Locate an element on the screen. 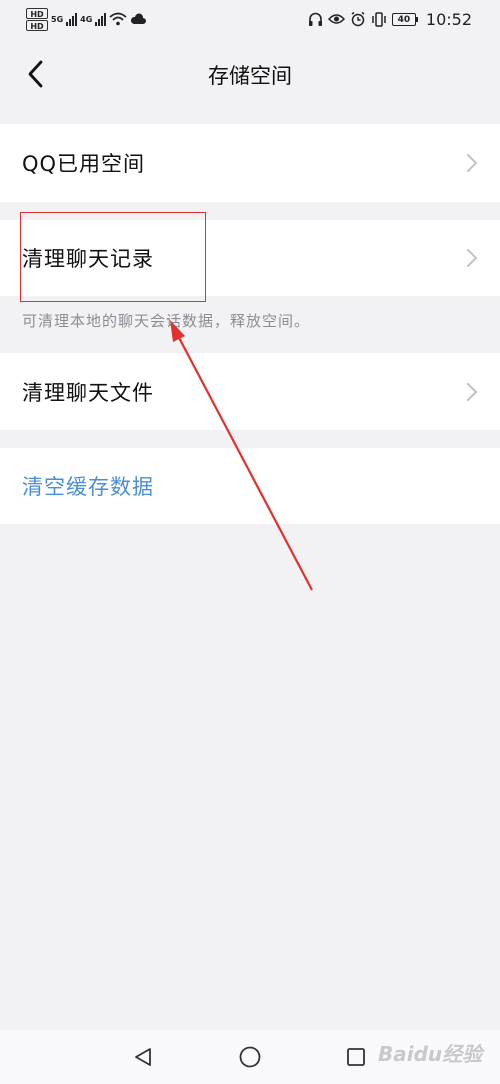  nav-recents-button is located at coordinates (356, 1057).